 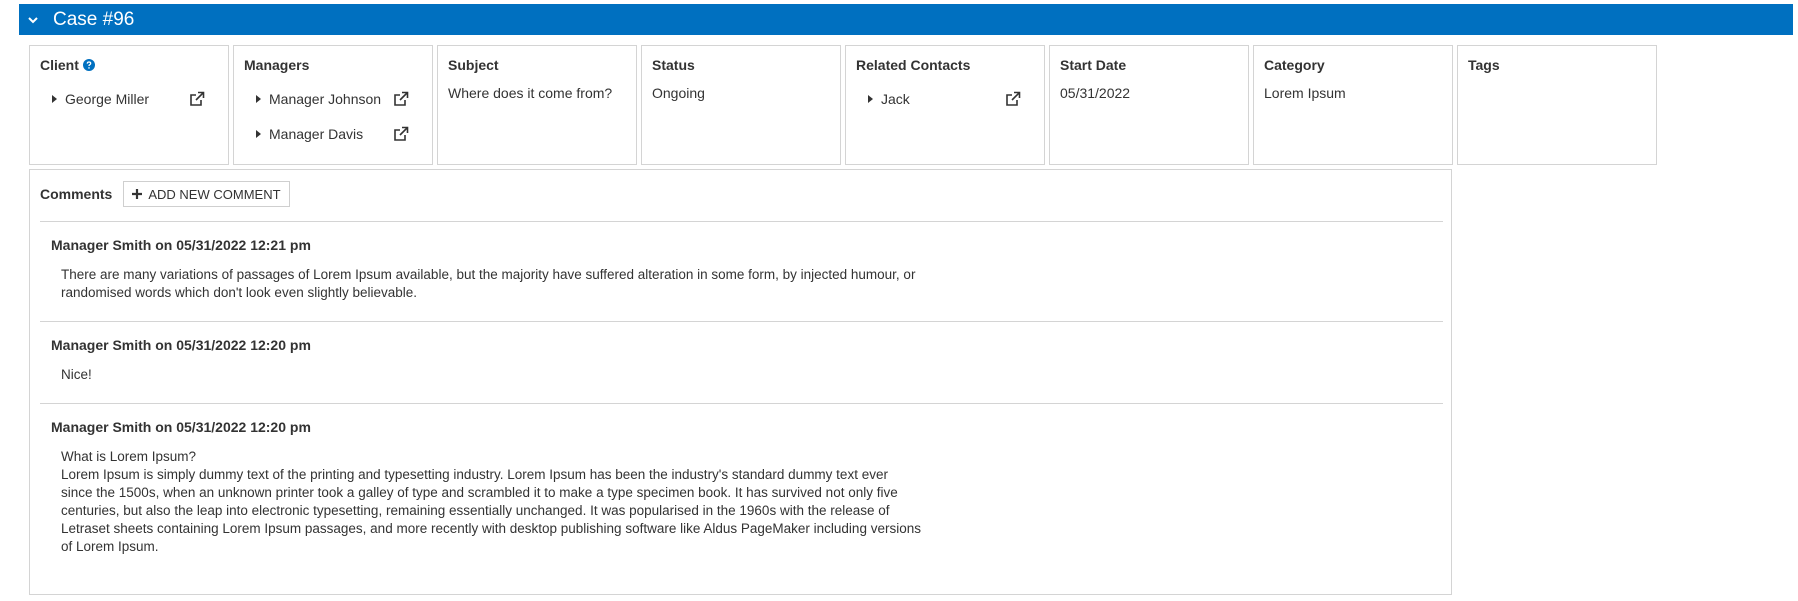 I want to click on start-date-label: Start Date, so click(x=1093, y=65).